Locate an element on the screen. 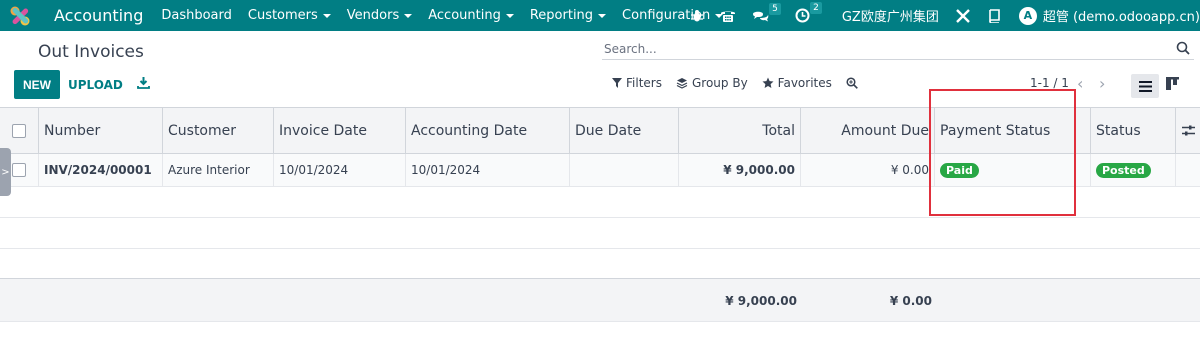 The height and width of the screenshot is (344, 1200). menu-accounting-label: Accounting is located at coordinates (464, 15).